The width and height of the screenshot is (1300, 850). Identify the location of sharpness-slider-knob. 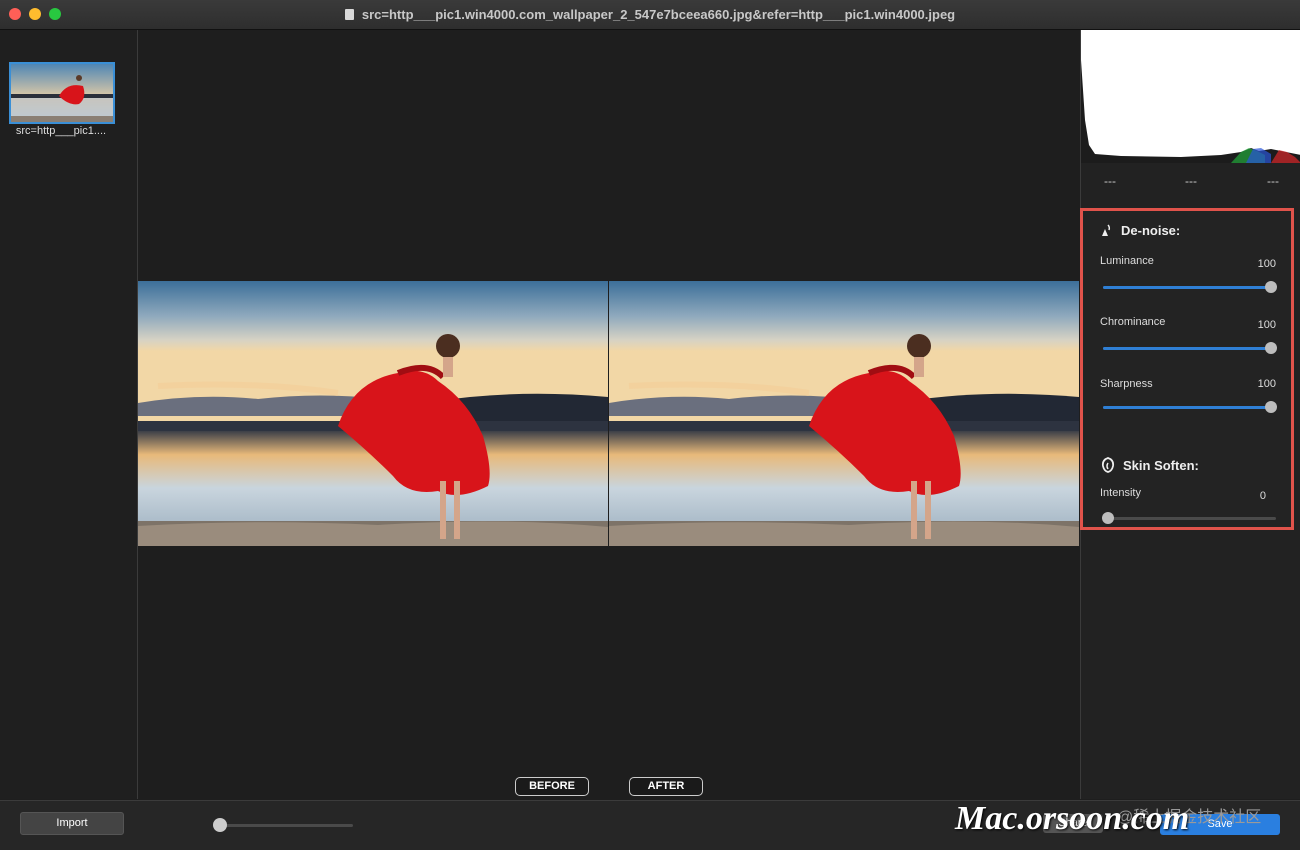
(1271, 407).